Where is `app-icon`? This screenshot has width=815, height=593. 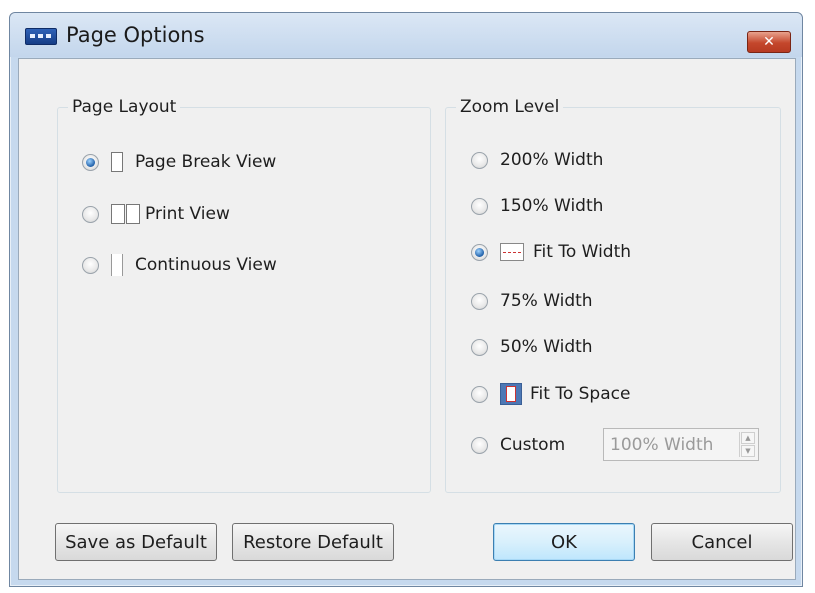 app-icon is located at coordinates (41, 36).